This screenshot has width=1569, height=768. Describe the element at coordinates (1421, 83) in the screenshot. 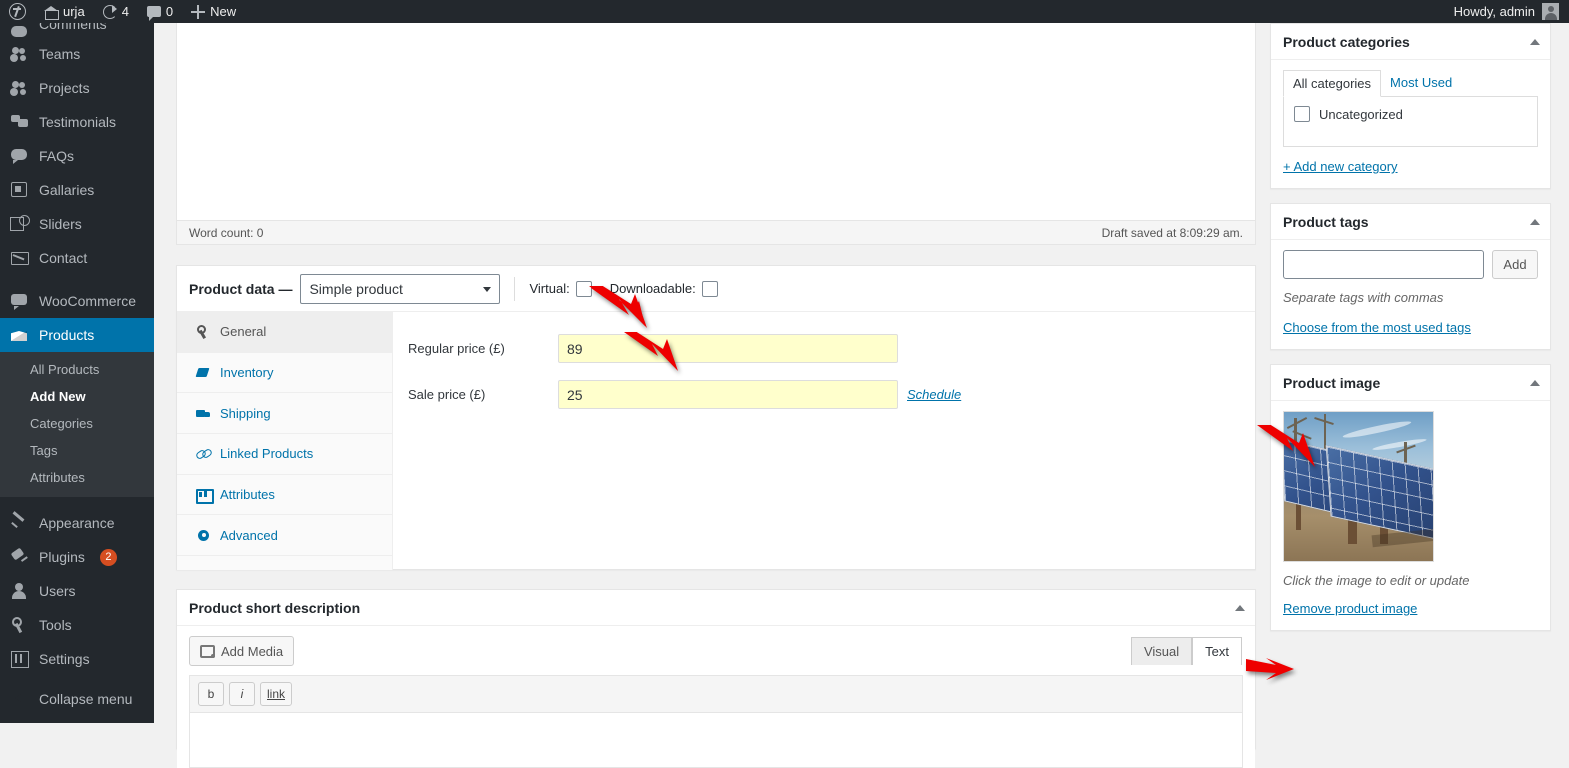

I see `tab-most-used: Most Used` at that location.